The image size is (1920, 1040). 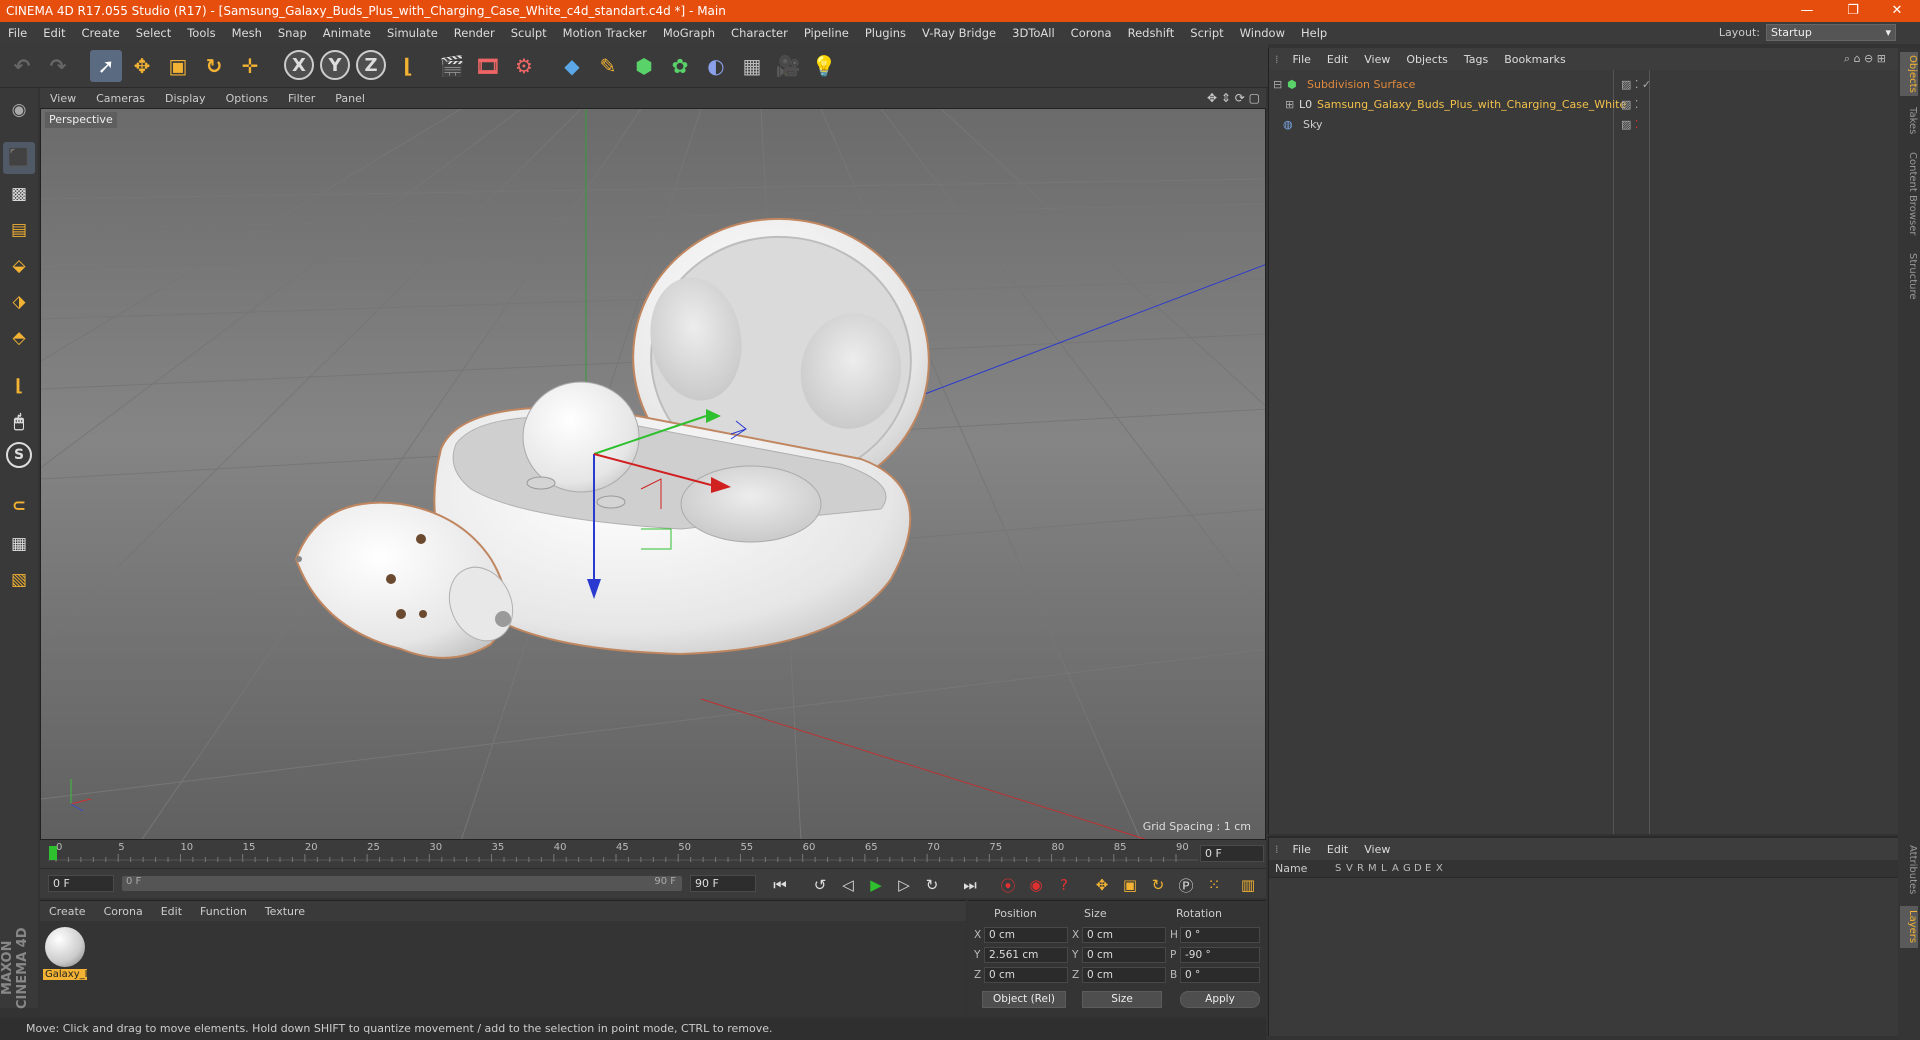 What do you see at coordinates (1909, 927) in the screenshot?
I see `tab-layers: Layers` at bounding box center [1909, 927].